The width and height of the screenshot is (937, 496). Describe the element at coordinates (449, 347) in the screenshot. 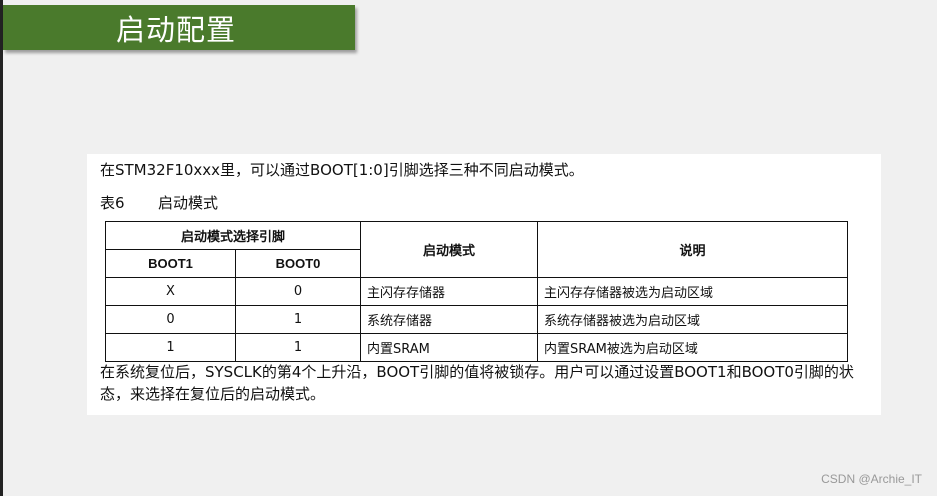

I see `cell-mode: 内置SRAM` at that location.